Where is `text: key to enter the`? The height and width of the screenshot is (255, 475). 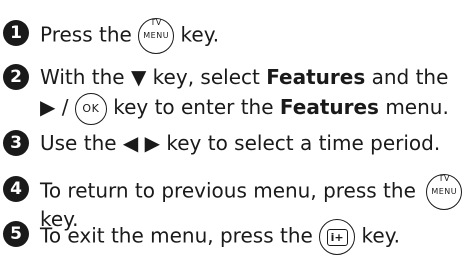 text: key to enter the is located at coordinates (193, 107).